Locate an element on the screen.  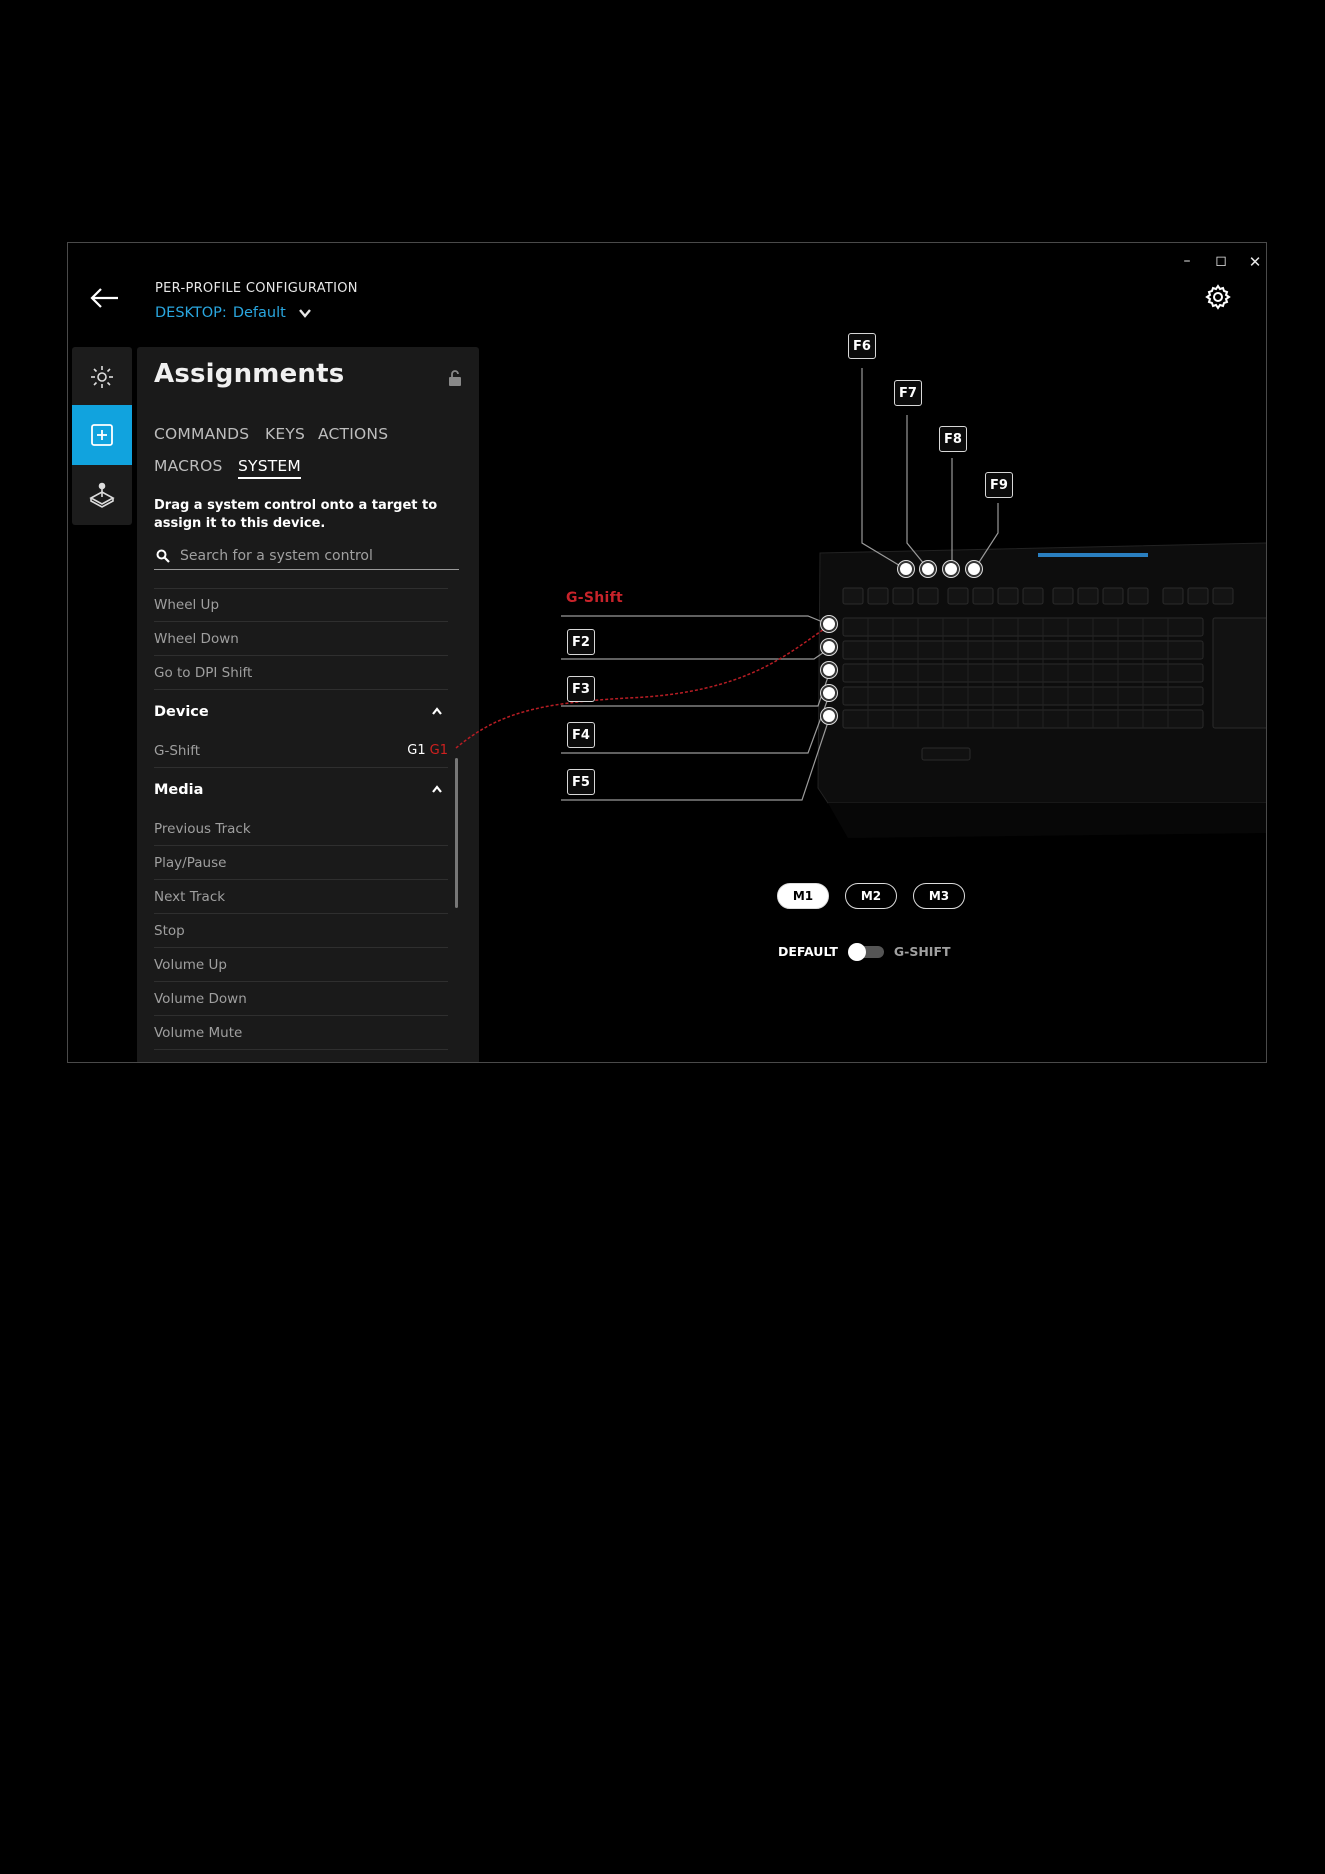
g5-key-hotspot is located at coordinates (829, 716).